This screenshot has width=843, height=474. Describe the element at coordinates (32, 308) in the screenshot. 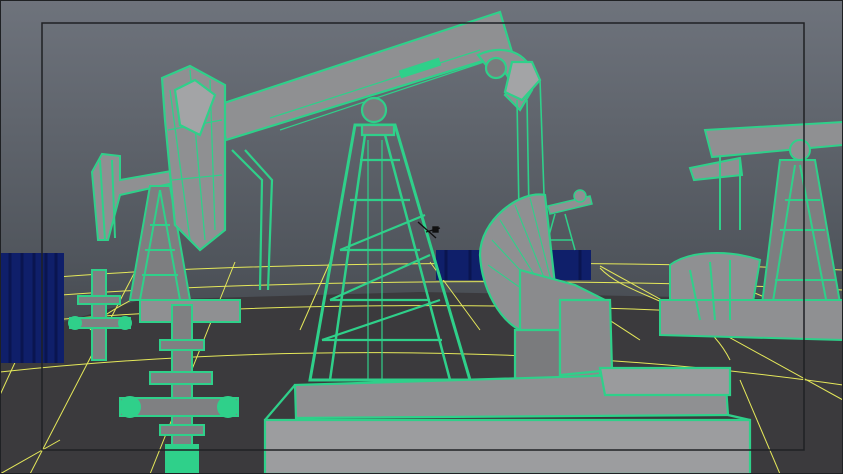

I see `storage-tank-left` at that location.